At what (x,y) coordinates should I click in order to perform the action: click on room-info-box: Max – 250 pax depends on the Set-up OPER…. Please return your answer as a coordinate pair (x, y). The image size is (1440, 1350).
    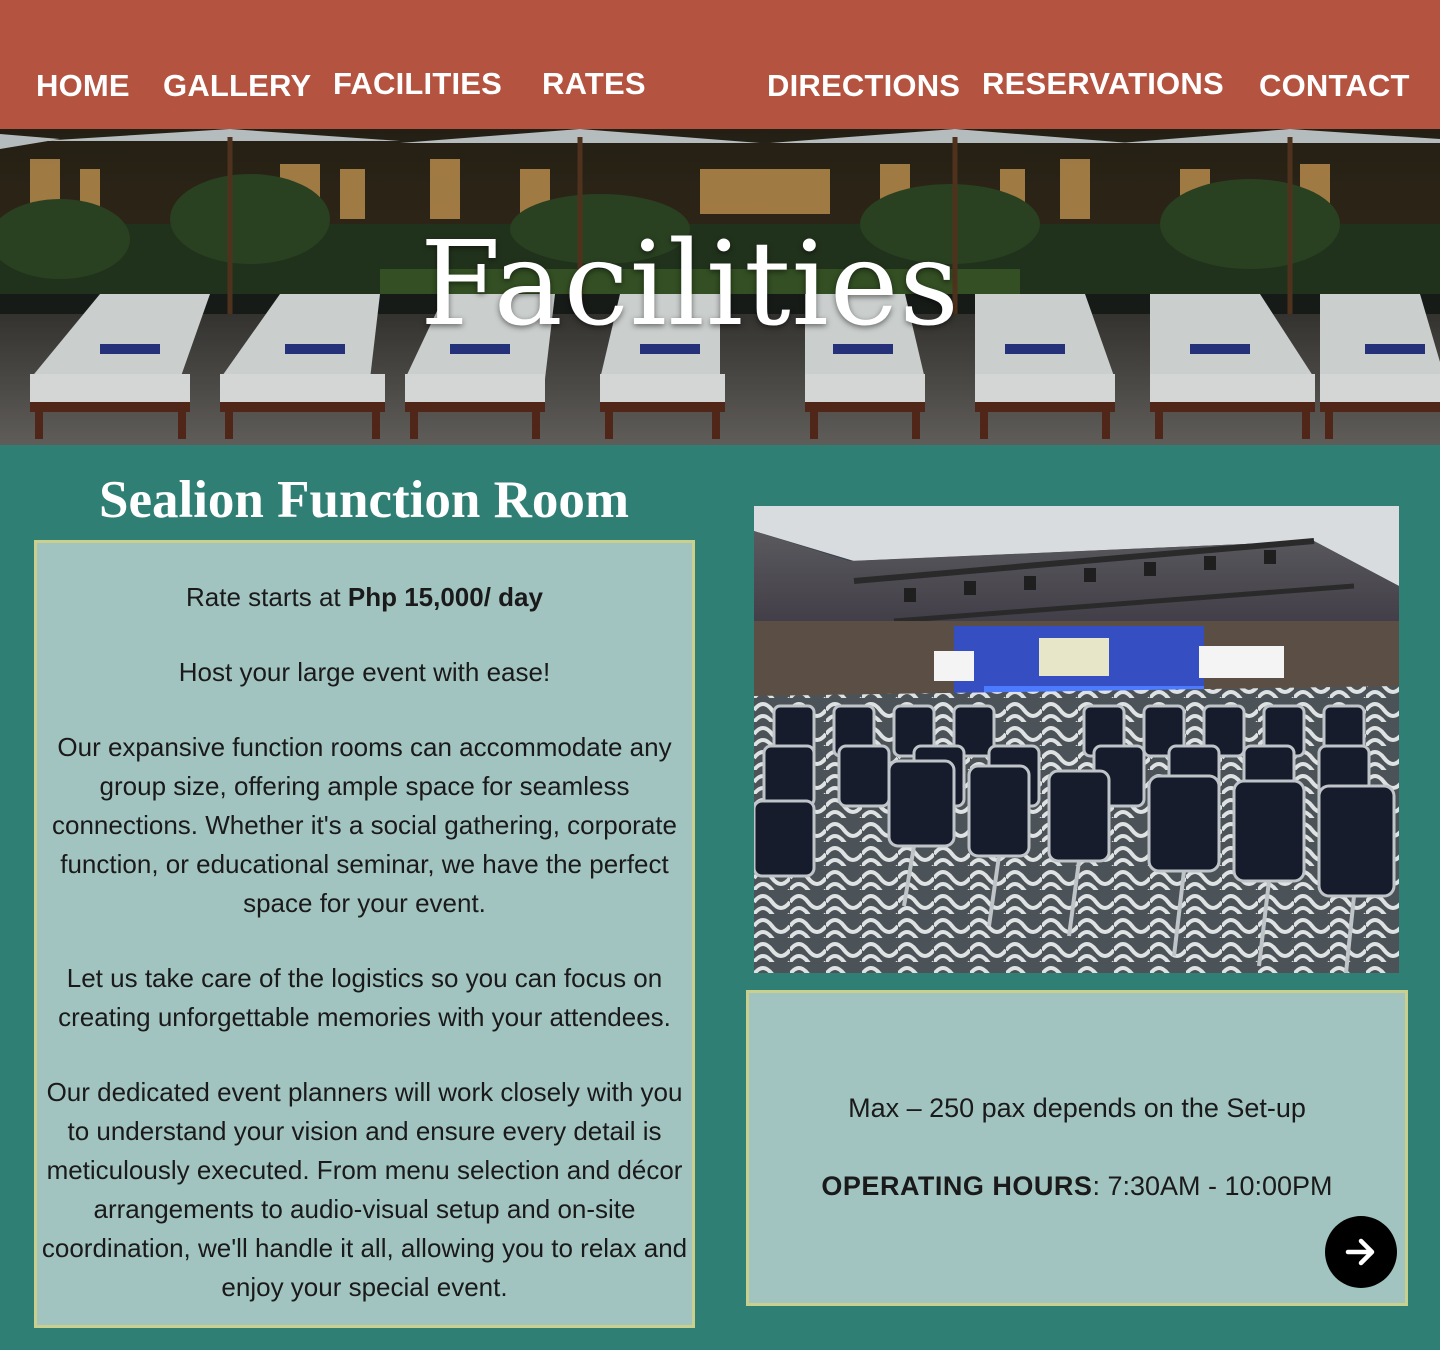
    Looking at the image, I should click on (1077, 1148).